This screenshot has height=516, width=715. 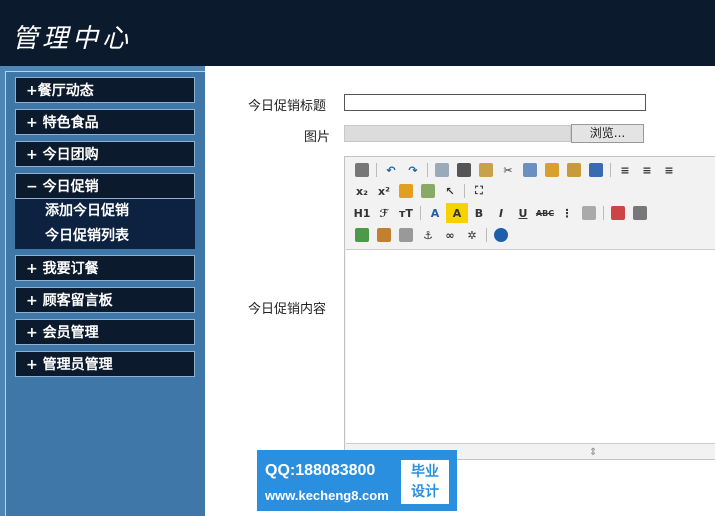 What do you see at coordinates (442, 170) in the screenshot?
I see `preview-icon` at bounding box center [442, 170].